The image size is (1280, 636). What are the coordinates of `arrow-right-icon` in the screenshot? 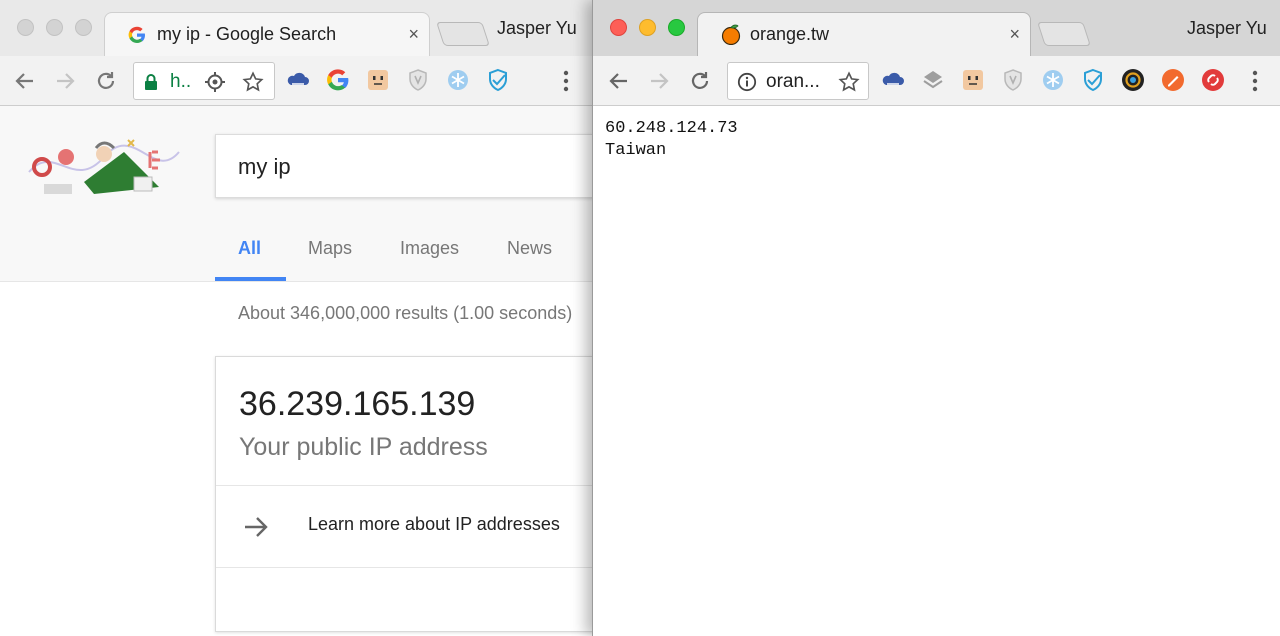 It's located at (256, 527).